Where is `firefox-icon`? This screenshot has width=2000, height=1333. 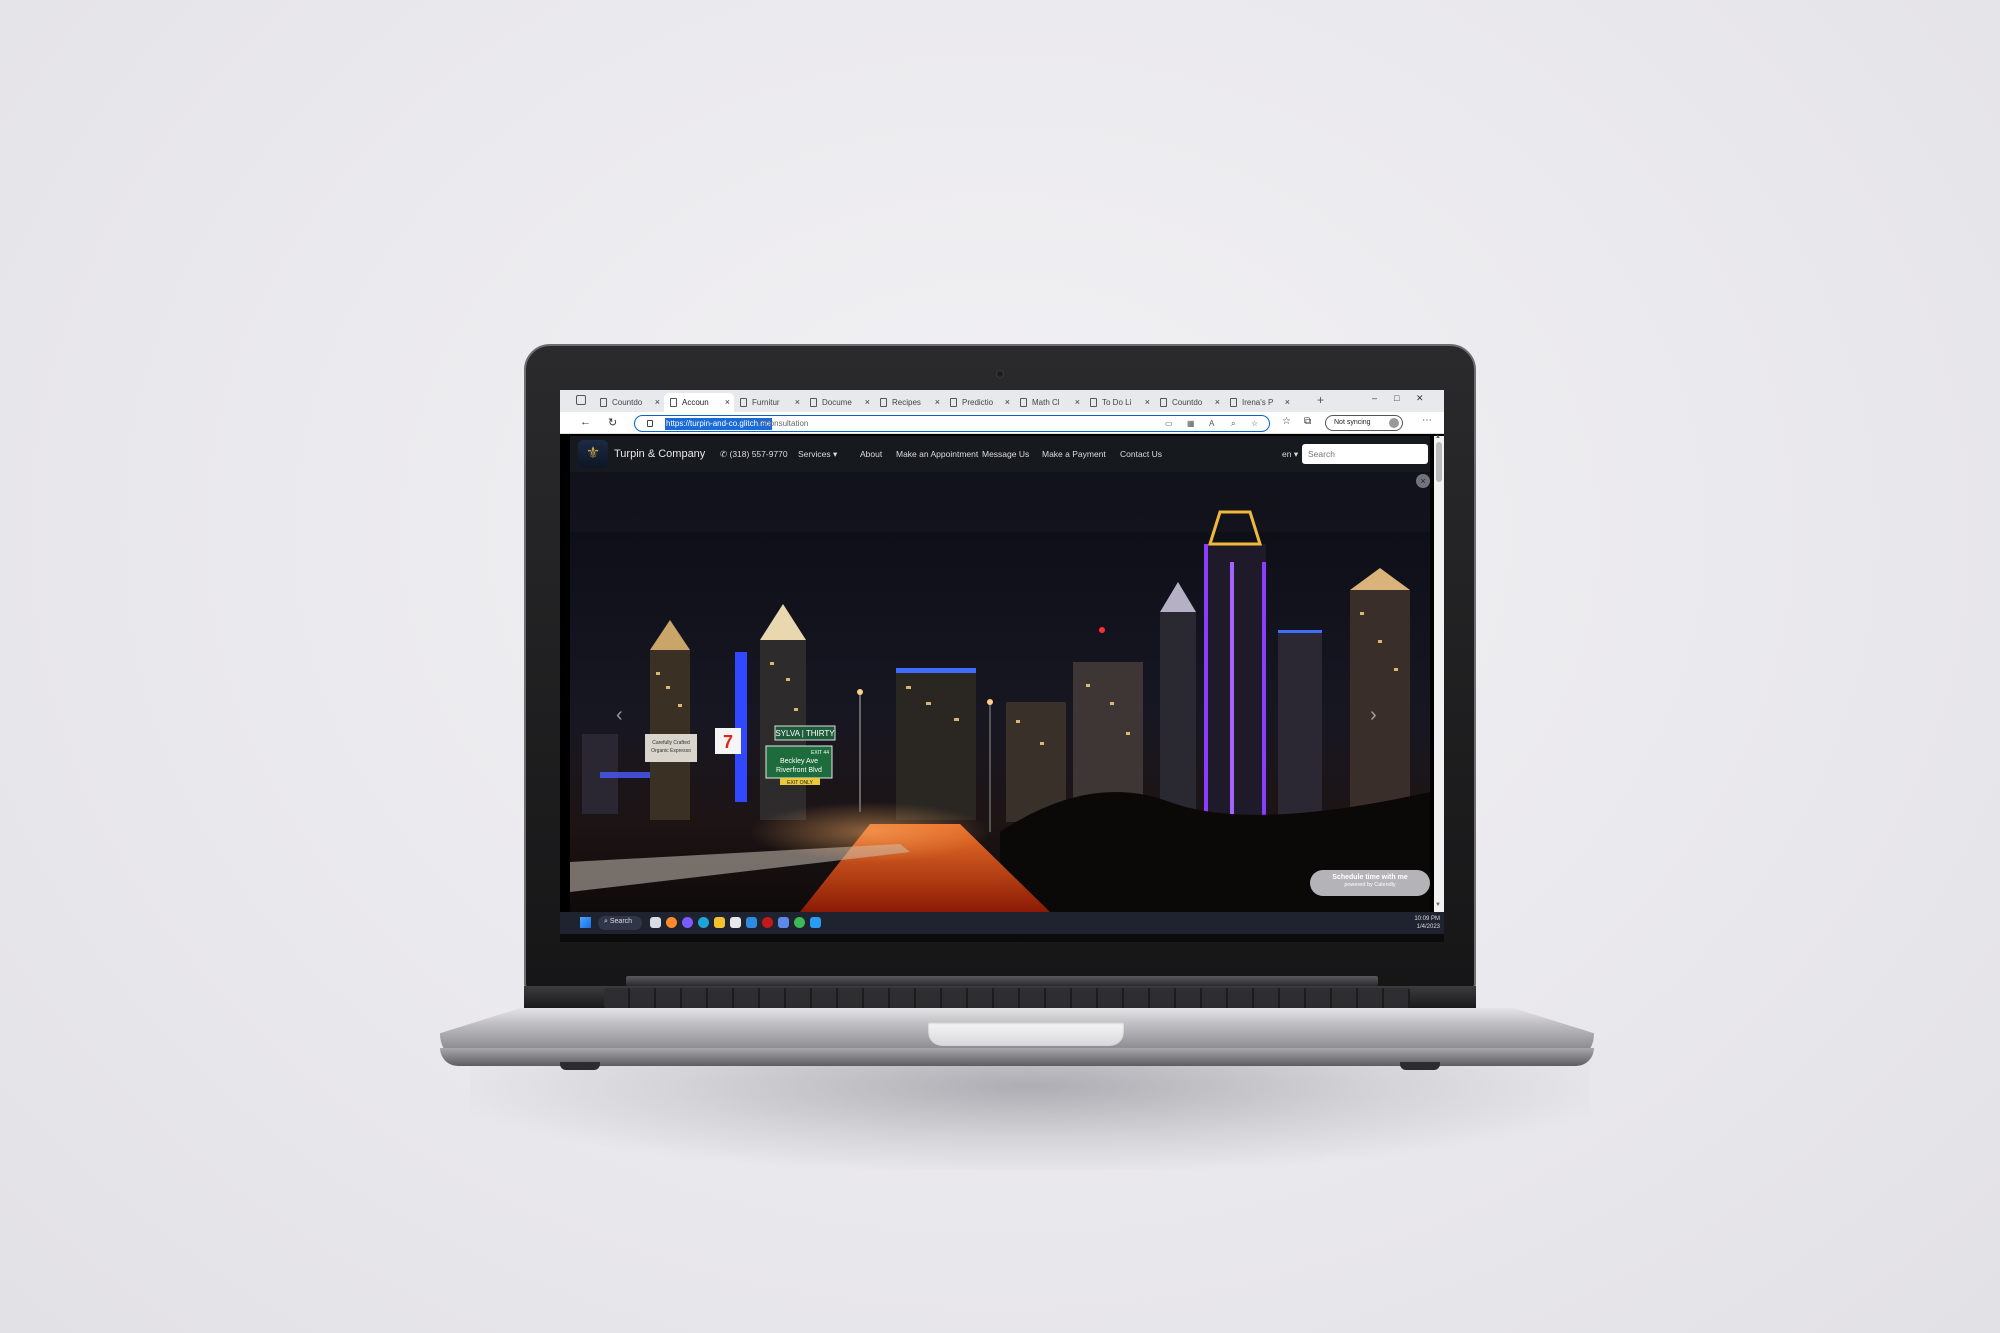 firefox-icon is located at coordinates (671, 922).